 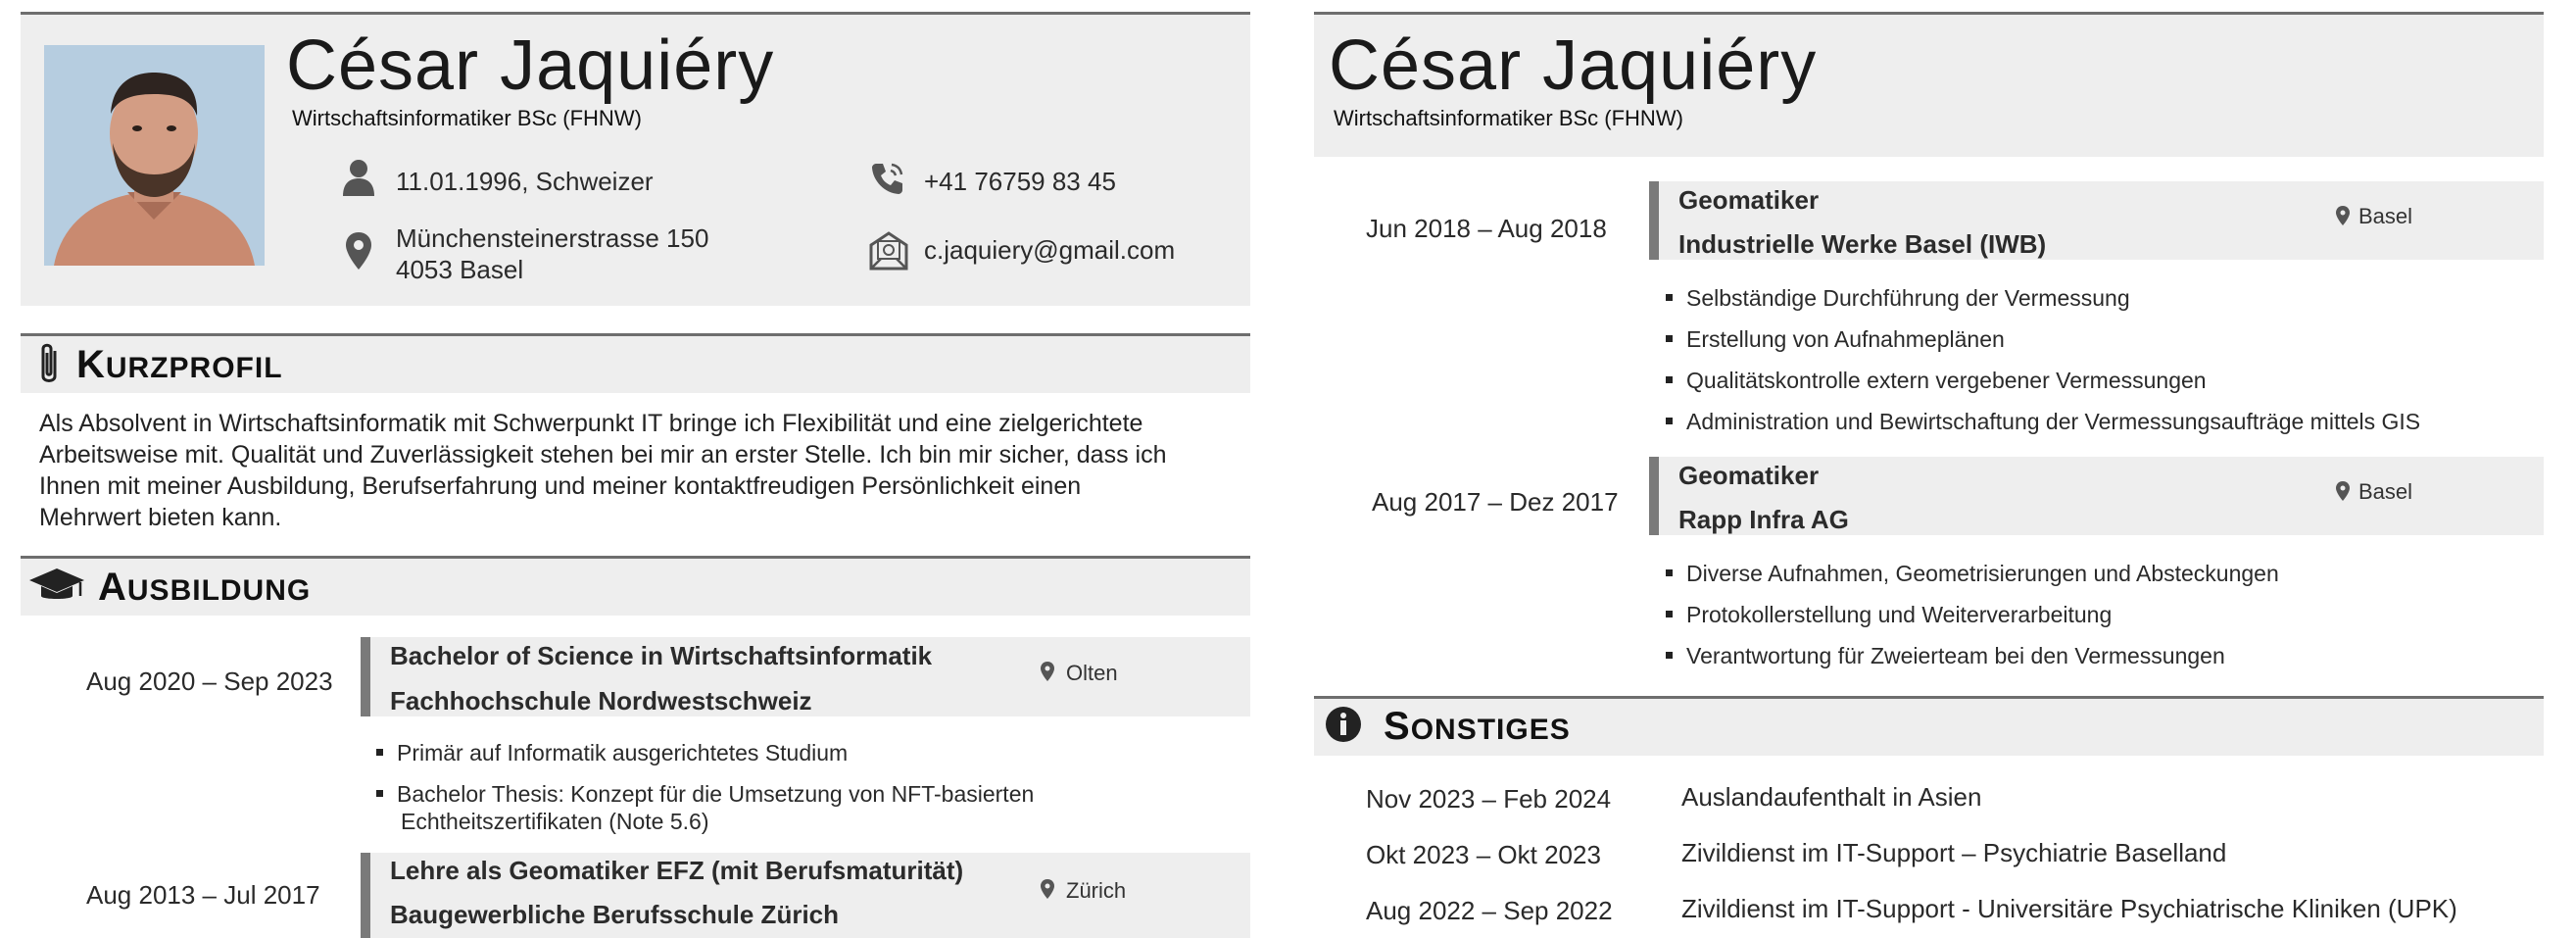 I want to click on bullet-text: Selbständige Durchführung der Vermessung, so click(x=1908, y=298).